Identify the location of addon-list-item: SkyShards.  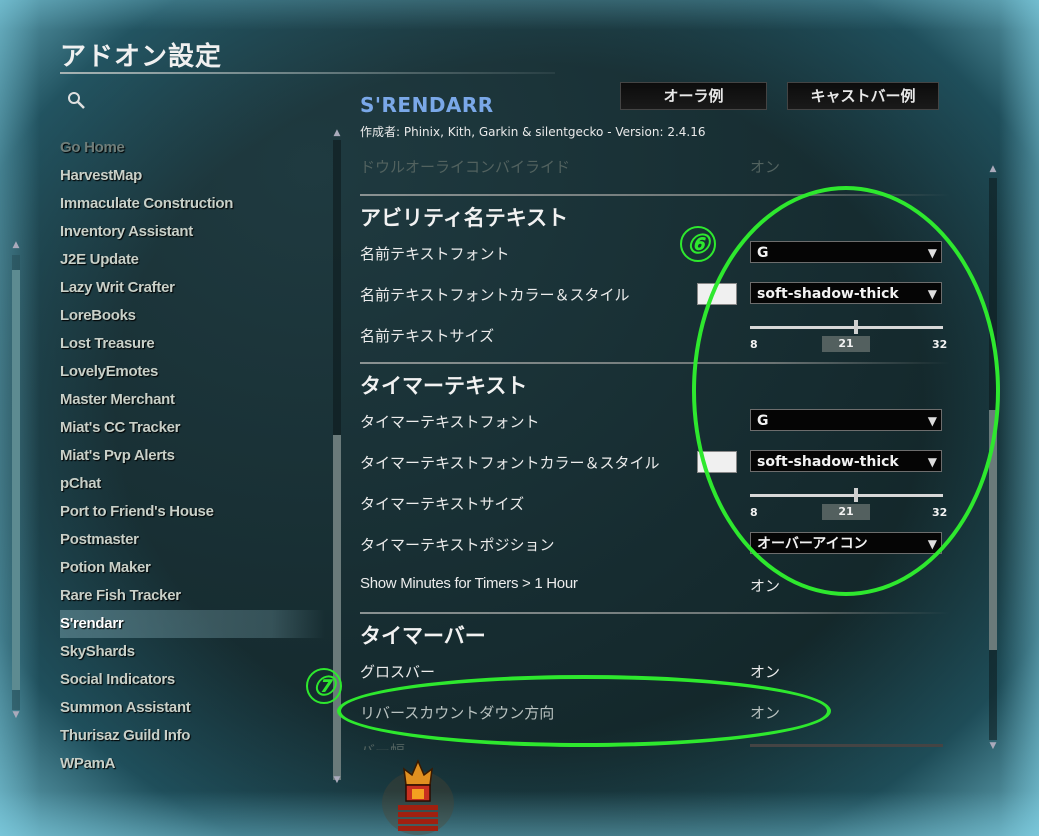
(192, 652).